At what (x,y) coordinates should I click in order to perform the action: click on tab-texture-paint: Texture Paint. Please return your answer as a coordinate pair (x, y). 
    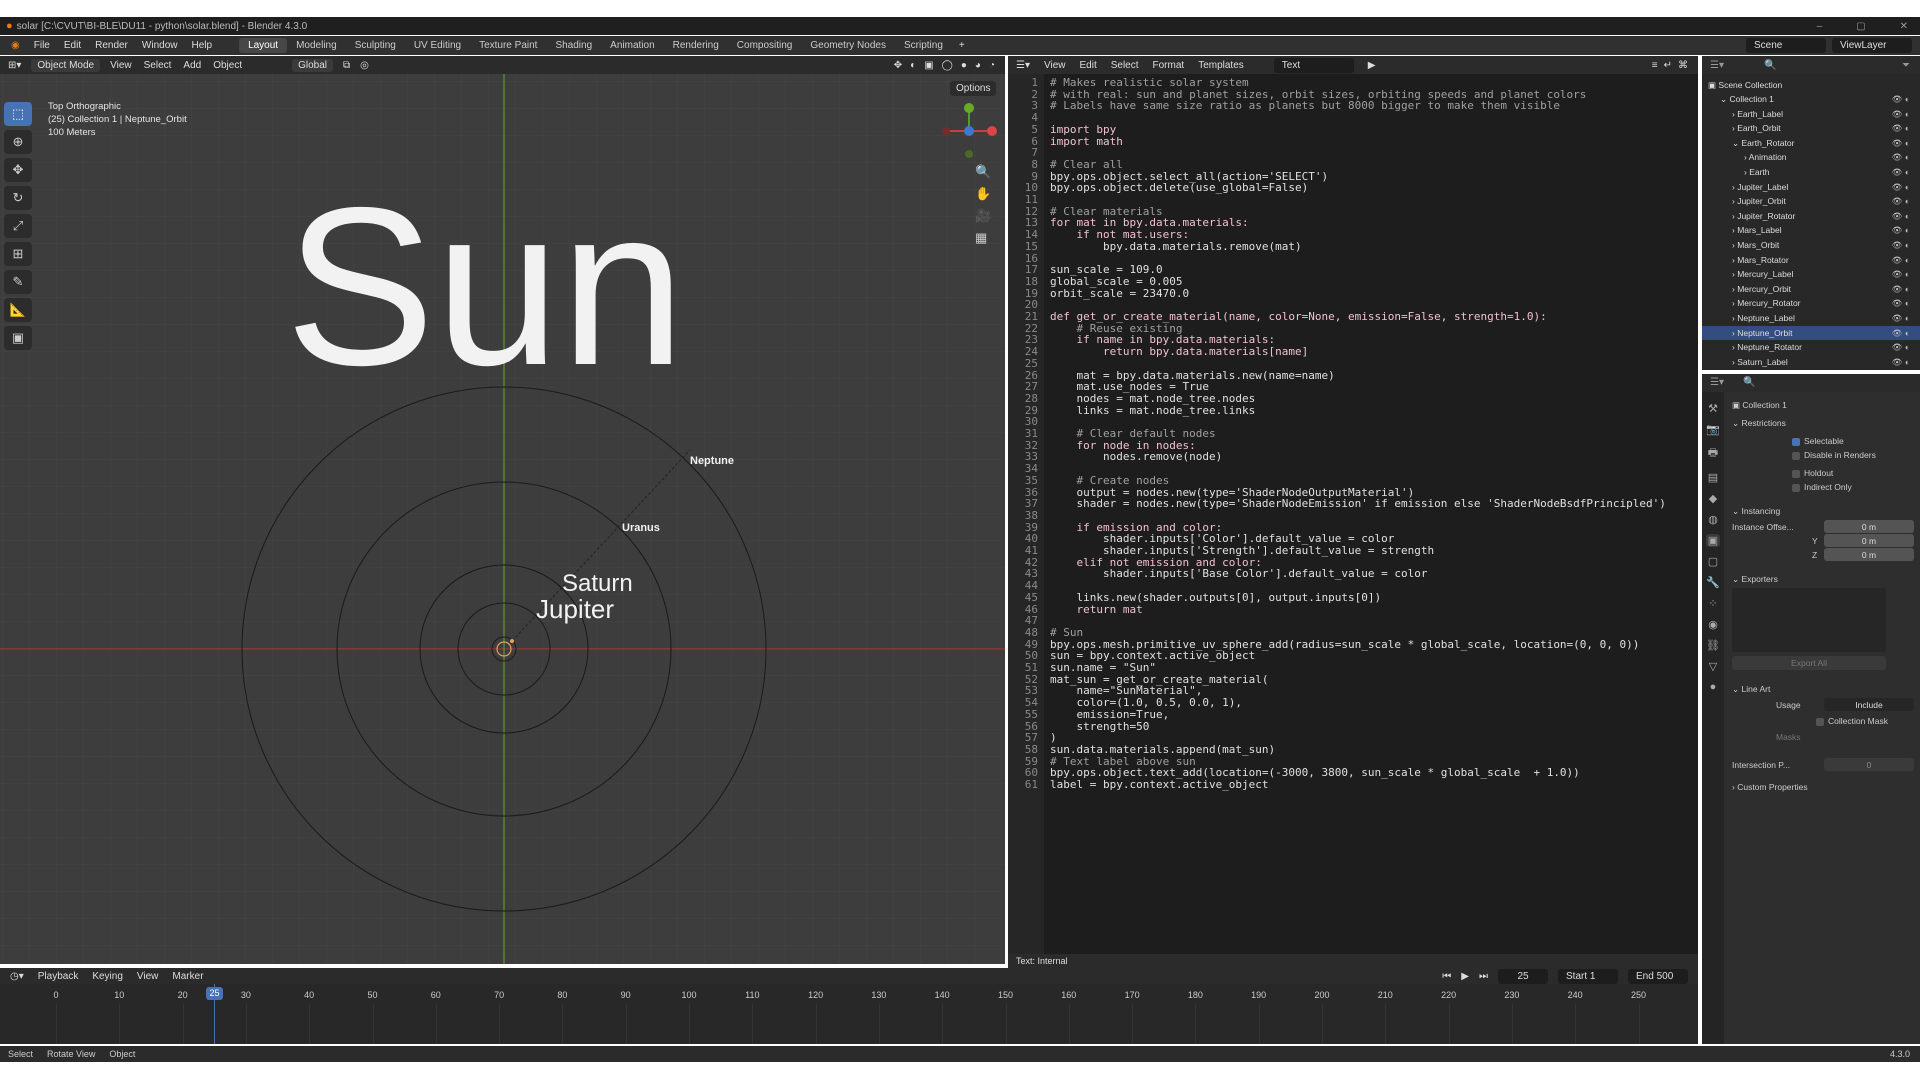
    Looking at the image, I should click on (508, 45).